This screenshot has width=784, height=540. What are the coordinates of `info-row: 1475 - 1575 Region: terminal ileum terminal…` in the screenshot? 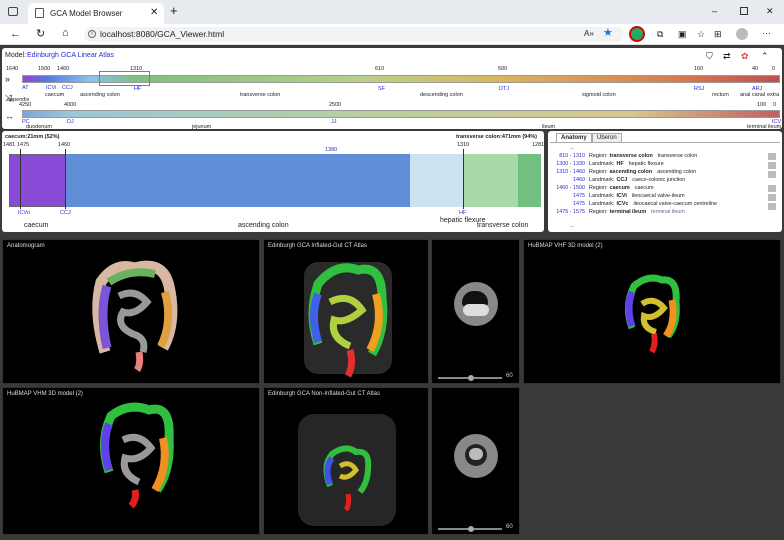 It's located at (618, 212).